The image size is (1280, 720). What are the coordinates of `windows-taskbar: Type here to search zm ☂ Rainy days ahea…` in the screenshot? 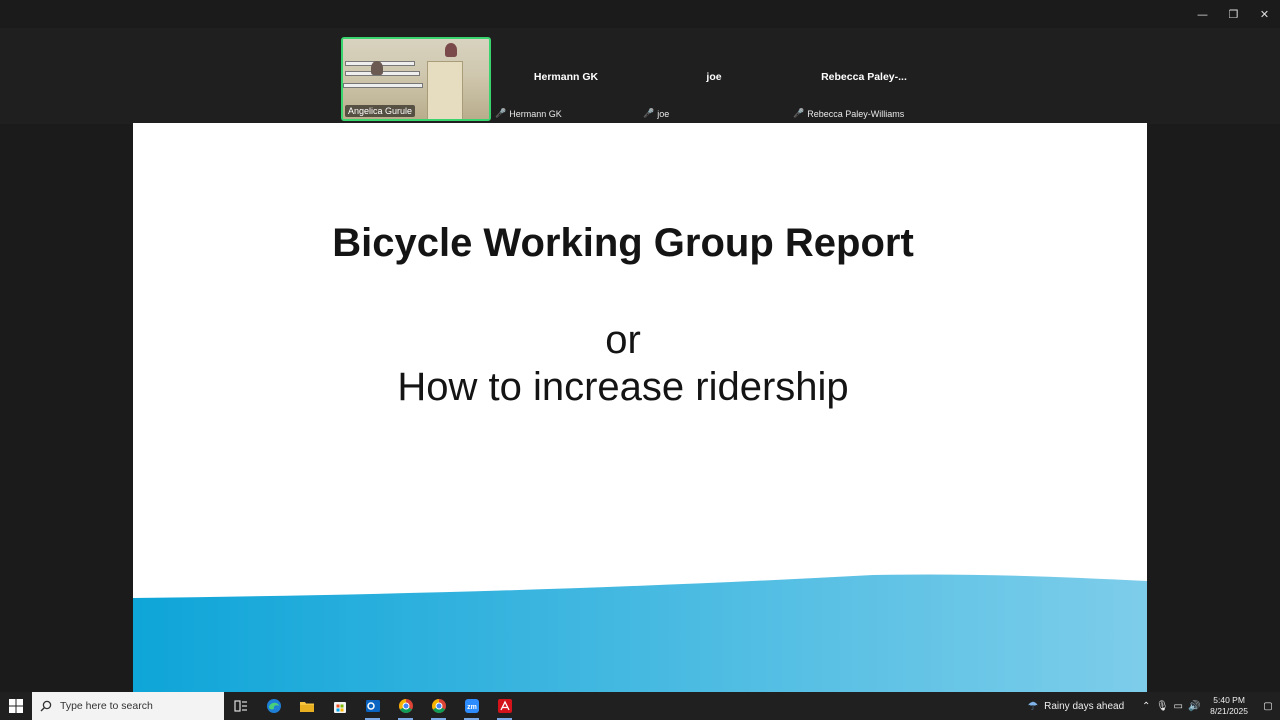 It's located at (640, 706).